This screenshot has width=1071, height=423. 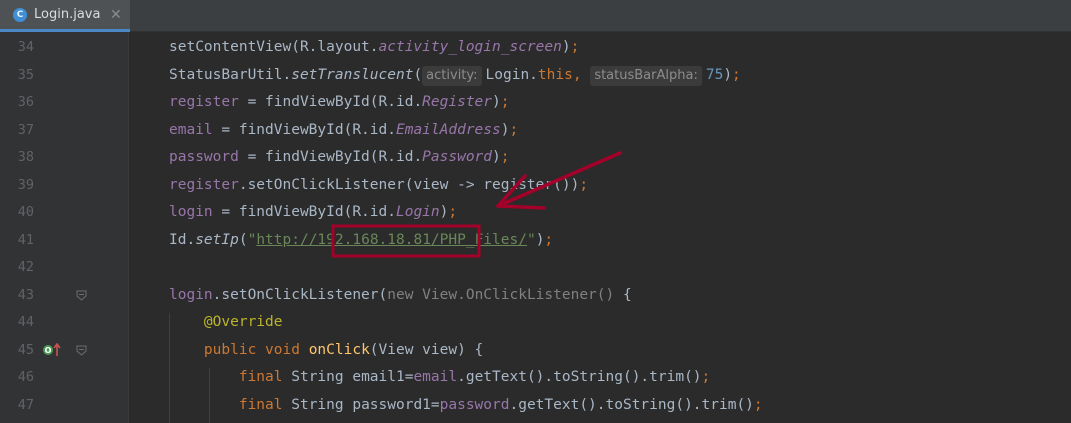 I want to click on code-text: email = findViewById(R.id.EmailAddress);, so click(x=343, y=131).